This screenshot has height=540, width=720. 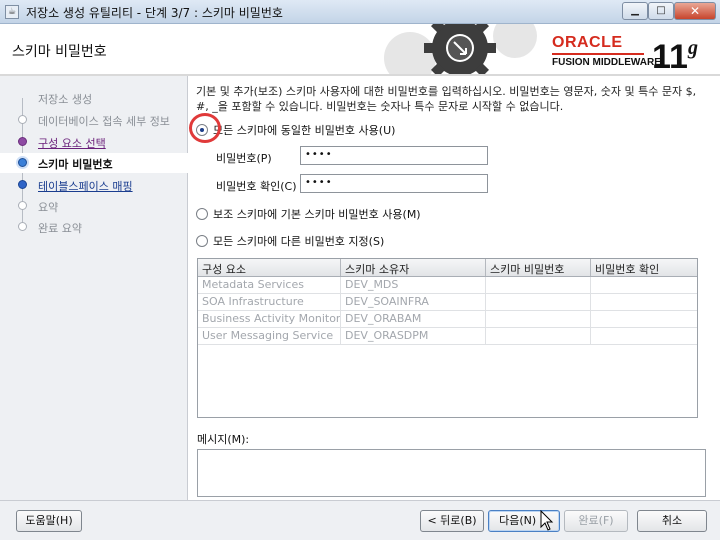 I want to click on java-icon: ☕, so click(x=12, y=12).